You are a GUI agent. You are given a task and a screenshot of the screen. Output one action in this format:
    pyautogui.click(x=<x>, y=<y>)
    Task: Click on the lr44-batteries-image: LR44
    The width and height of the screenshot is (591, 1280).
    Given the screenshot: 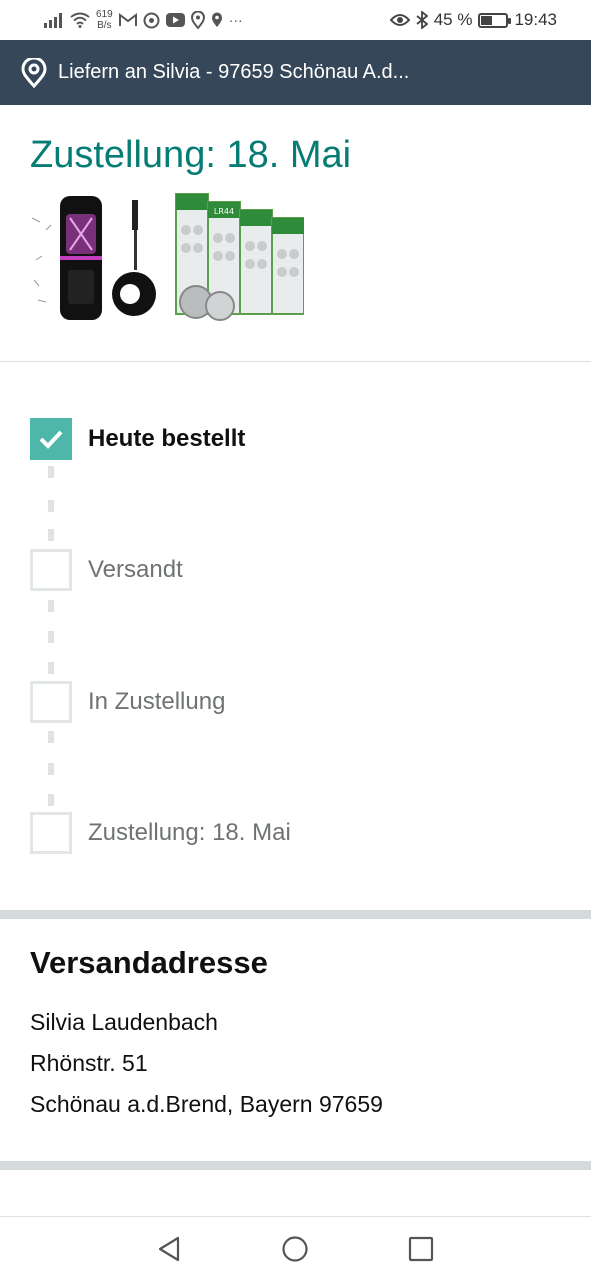 What is the action you would take?
    pyautogui.click(x=239, y=258)
    